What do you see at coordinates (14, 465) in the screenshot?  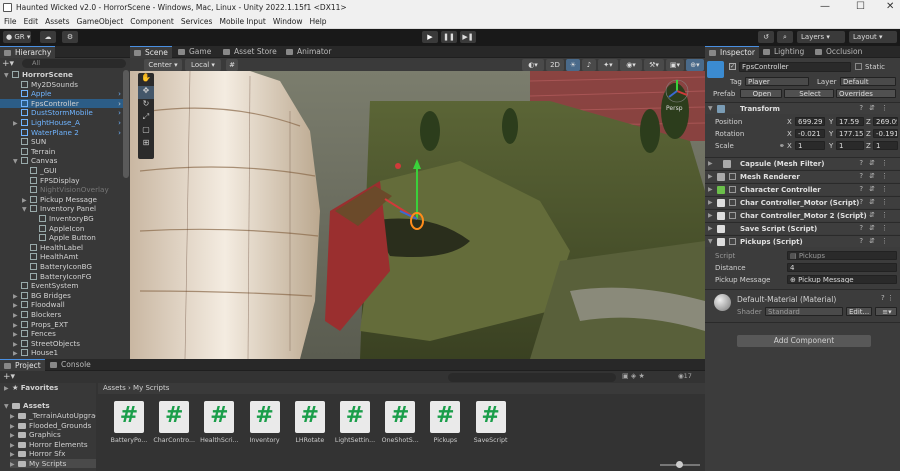 I see `folder-fold-icon: ▶` at bounding box center [14, 465].